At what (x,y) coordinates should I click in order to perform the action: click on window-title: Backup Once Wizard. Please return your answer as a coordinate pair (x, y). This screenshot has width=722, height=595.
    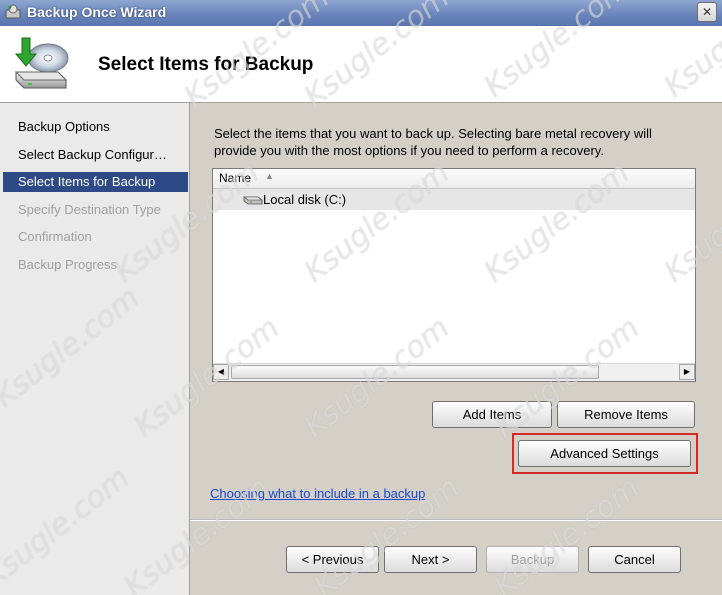
    Looking at the image, I should click on (97, 12).